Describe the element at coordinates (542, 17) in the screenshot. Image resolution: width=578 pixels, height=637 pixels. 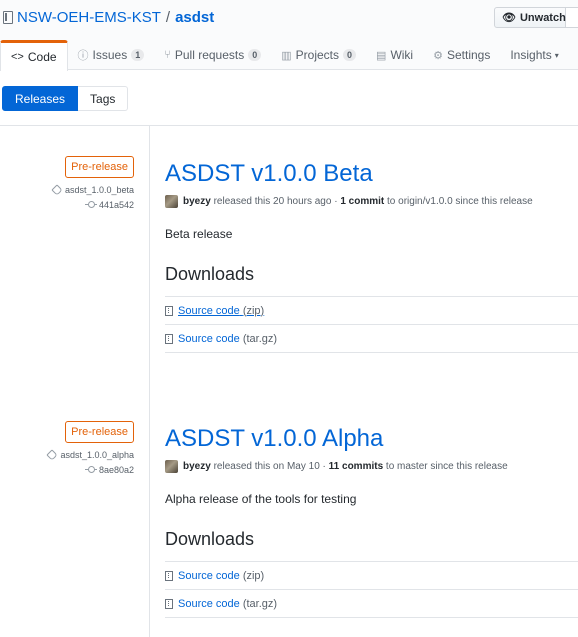
I see `unwatch-label: Unwatch` at that location.